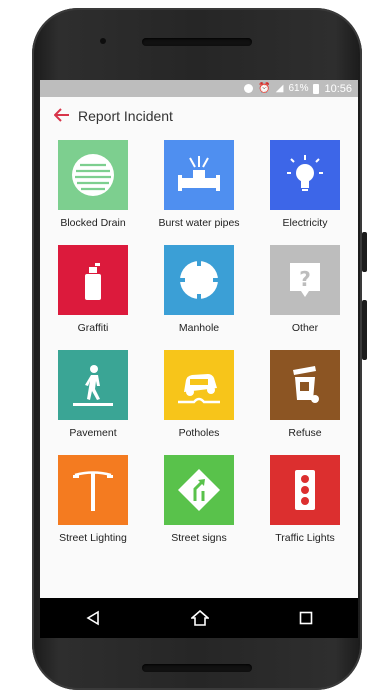 The image size is (386, 696). What do you see at coordinates (305, 538) in the screenshot?
I see `incident-label: Traffic Lights` at bounding box center [305, 538].